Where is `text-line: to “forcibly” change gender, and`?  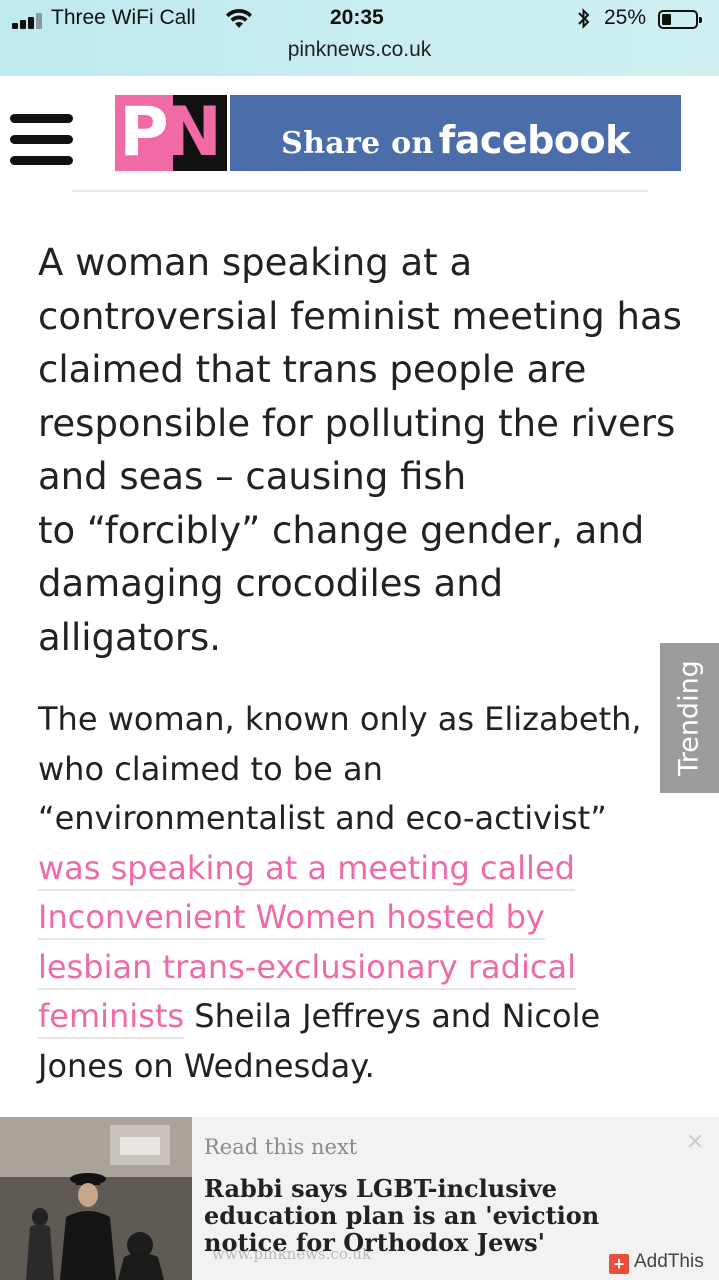 text-line: to “forcibly” change gender, and is located at coordinates (341, 530).